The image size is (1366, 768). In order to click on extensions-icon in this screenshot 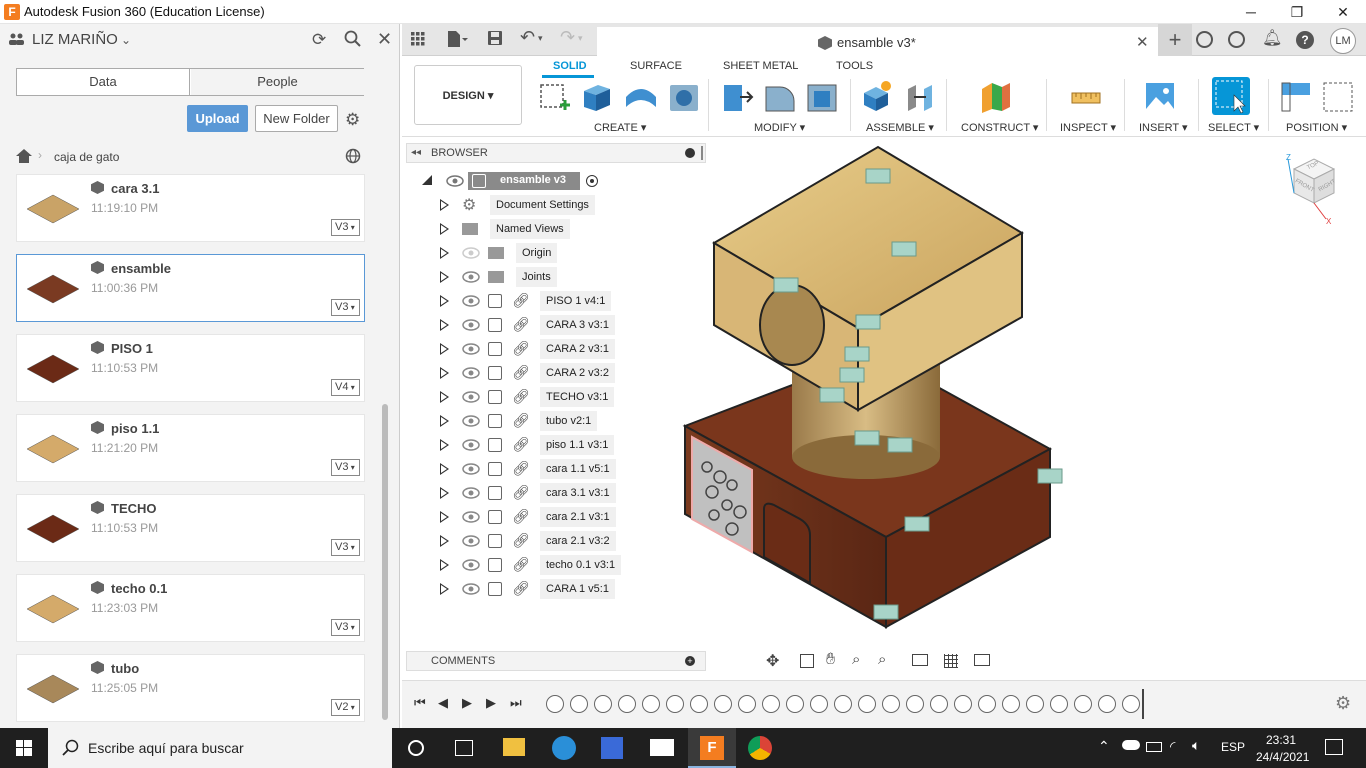, I will do `click(1204, 39)`.